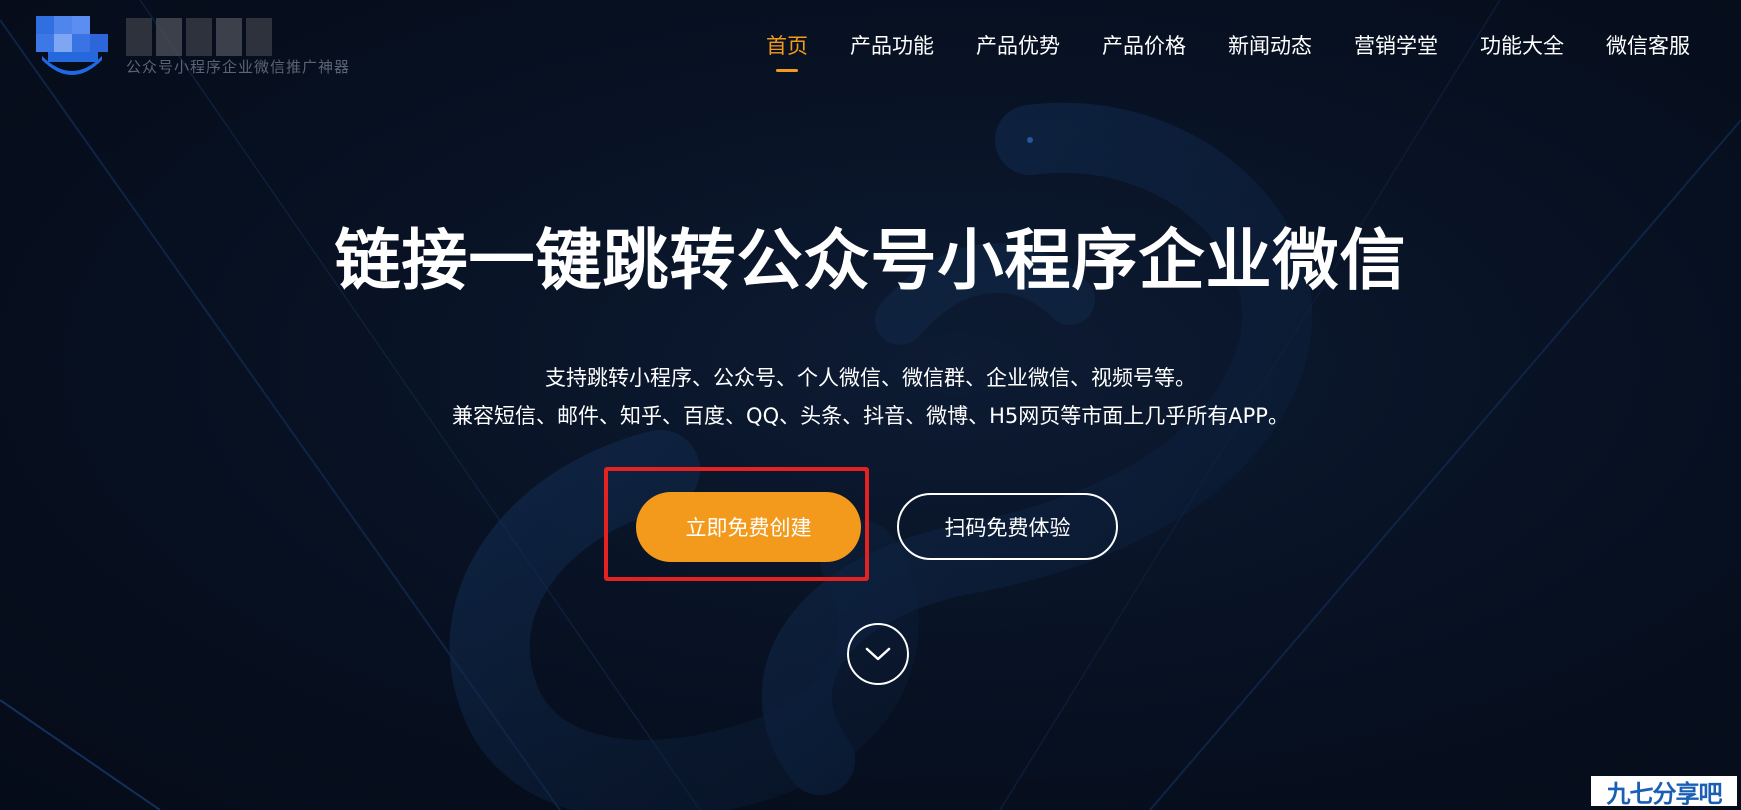 The height and width of the screenshot is (810, 1741). I want to click on site-logo: 公众号小程序企业微信推广神器, so click(201, 48).